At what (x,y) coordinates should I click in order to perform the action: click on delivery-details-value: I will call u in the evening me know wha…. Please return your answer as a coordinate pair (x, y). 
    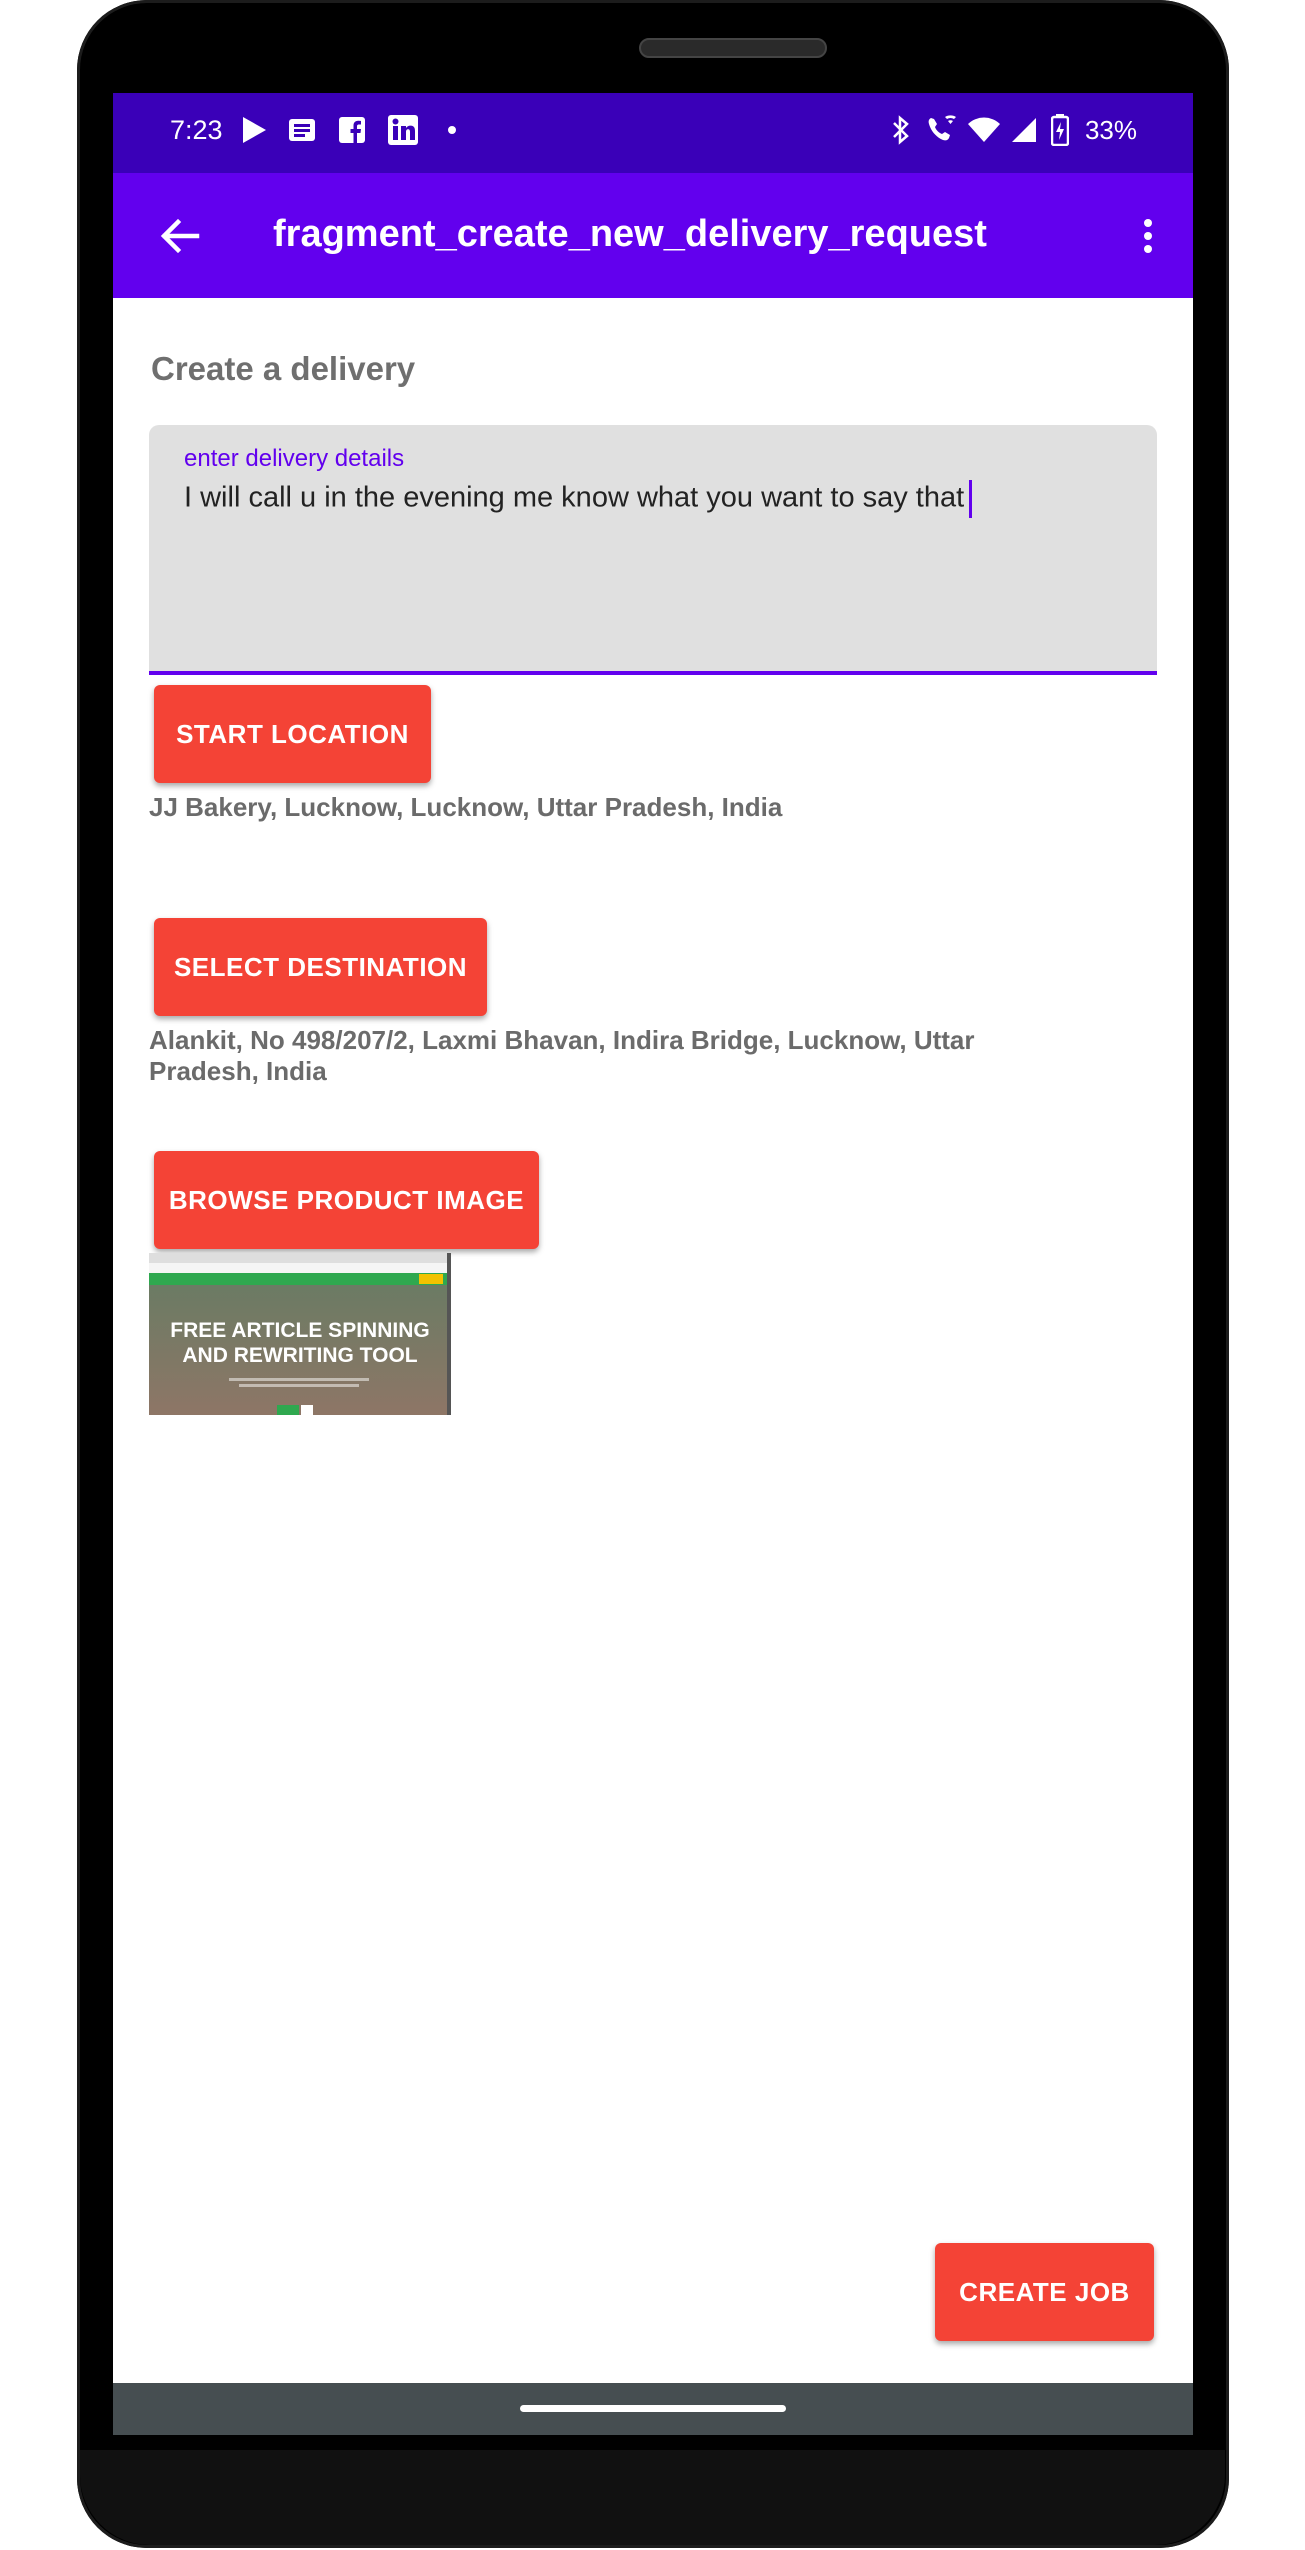
    Looking at the image, I should click on (578, 499).